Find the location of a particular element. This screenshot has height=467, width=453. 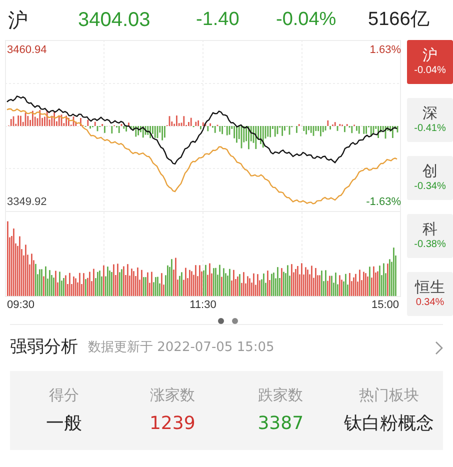

turnover: 5166亿 is located at coordinates (399, 20).